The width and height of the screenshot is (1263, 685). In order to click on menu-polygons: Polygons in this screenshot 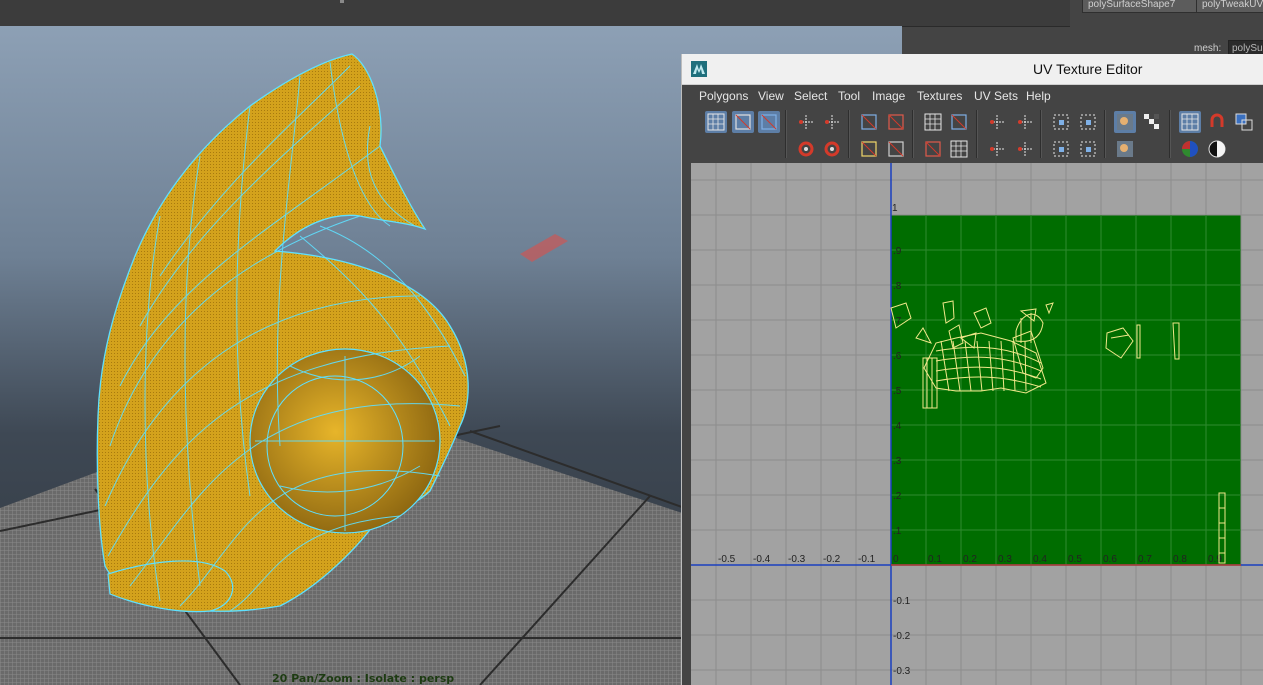, I will do `click(723, 96)`.